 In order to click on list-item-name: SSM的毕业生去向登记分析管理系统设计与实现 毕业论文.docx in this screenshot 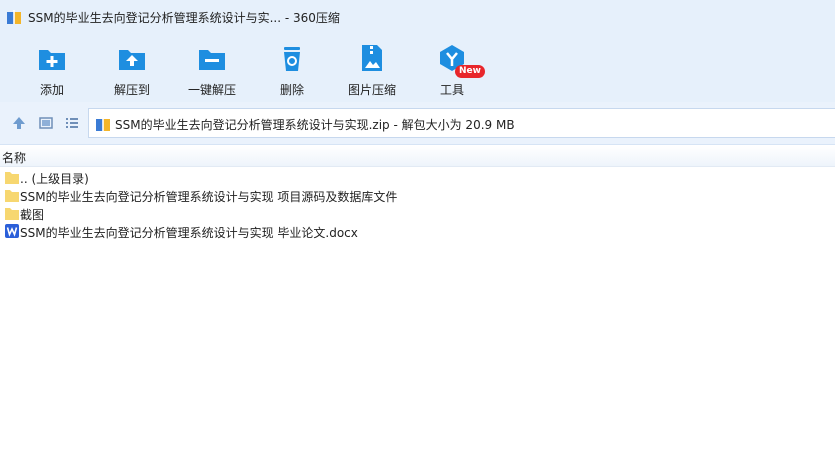, I will do `click(189, 233)`.